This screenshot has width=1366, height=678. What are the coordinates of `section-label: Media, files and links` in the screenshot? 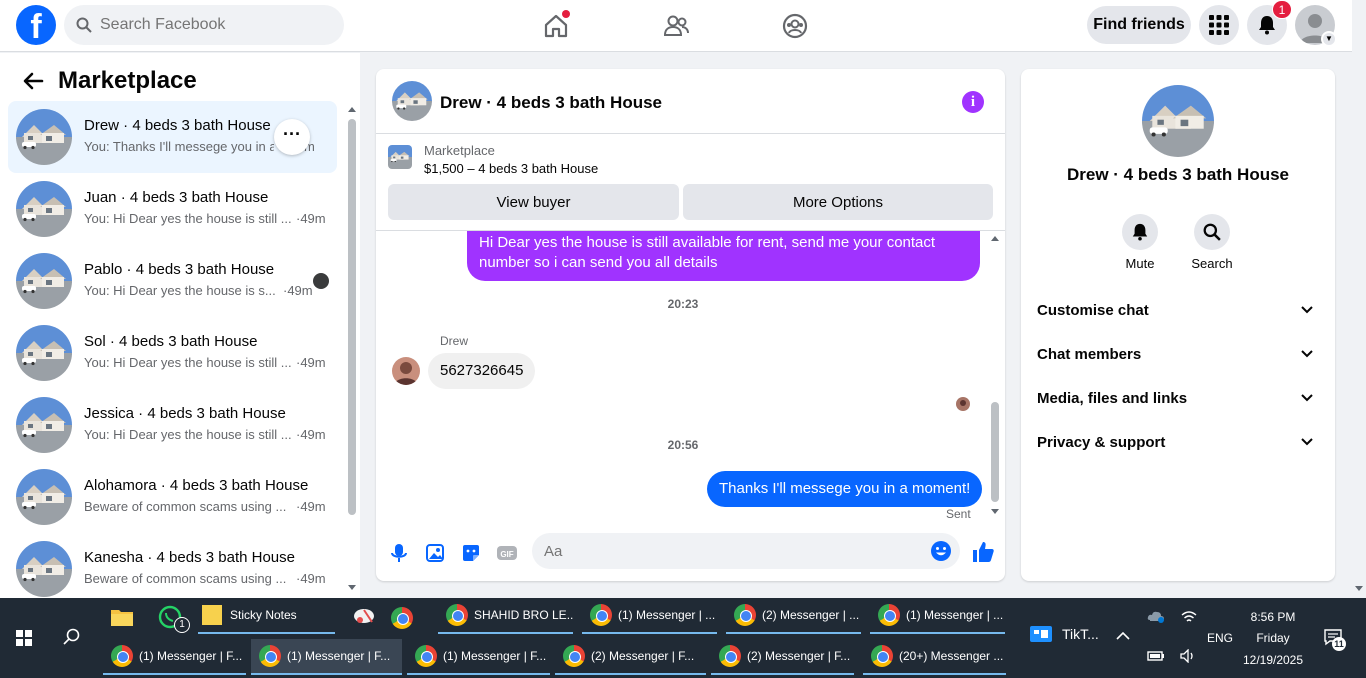 It's located at (1112, 398).